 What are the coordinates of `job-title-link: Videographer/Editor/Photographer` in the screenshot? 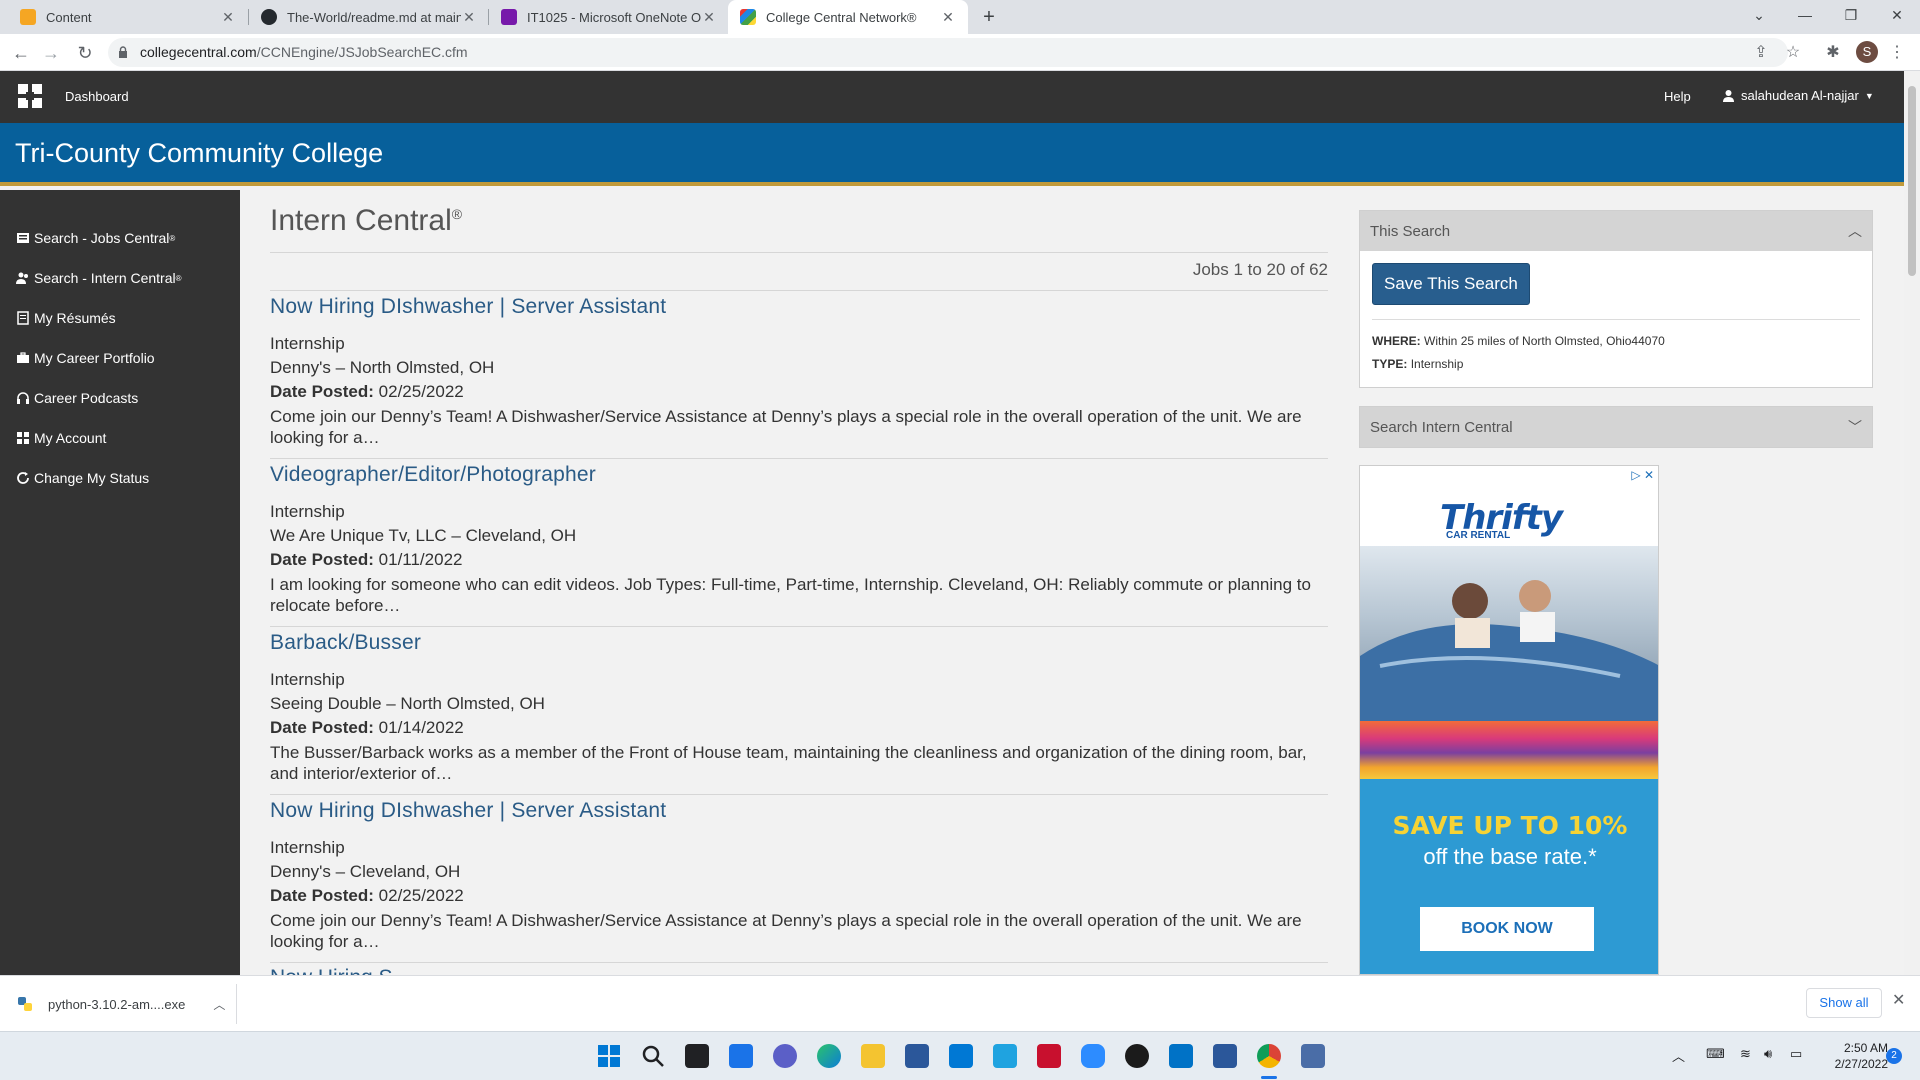 It's located at (799, 475).